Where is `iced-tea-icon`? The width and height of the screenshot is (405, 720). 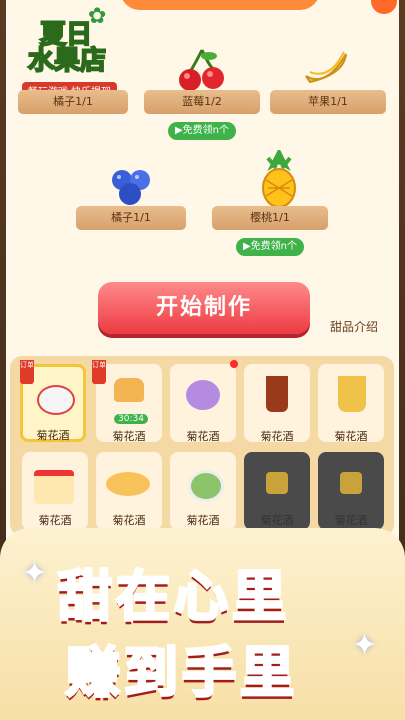
iced-tea-icon is located at coordinates (277, 394).